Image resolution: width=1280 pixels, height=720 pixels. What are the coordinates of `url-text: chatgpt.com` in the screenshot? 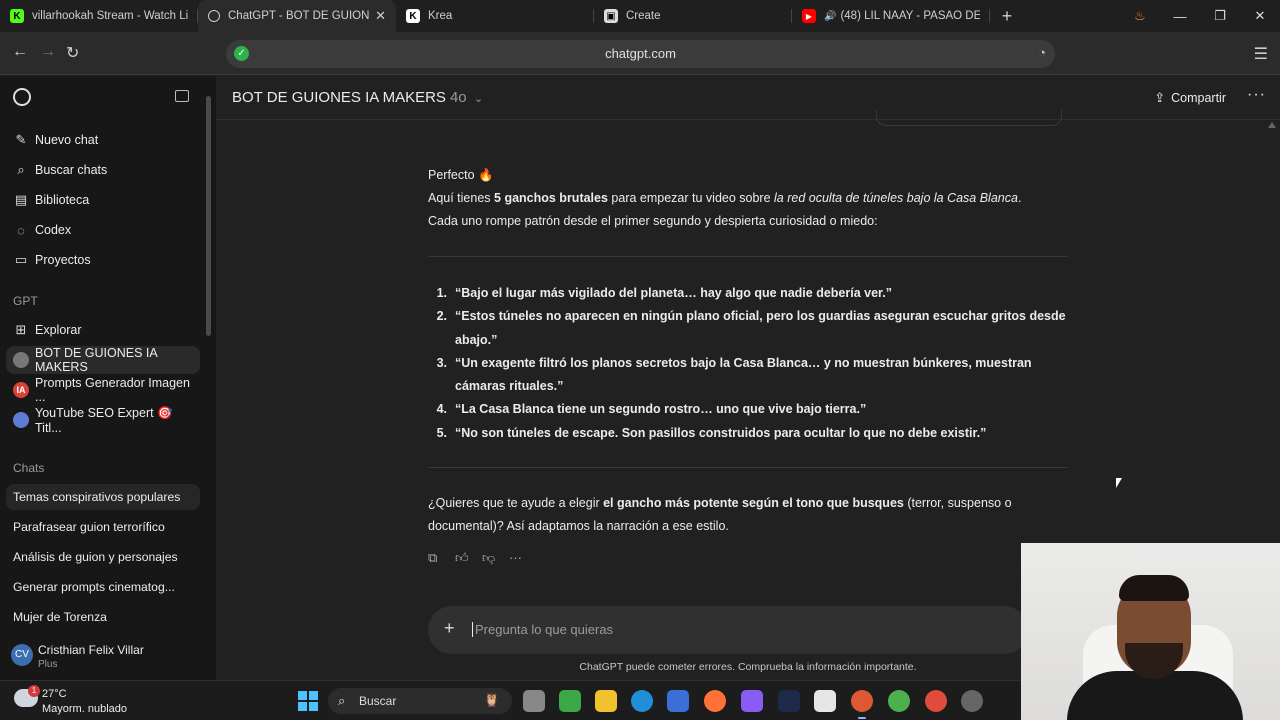 It's located at (640, 53).